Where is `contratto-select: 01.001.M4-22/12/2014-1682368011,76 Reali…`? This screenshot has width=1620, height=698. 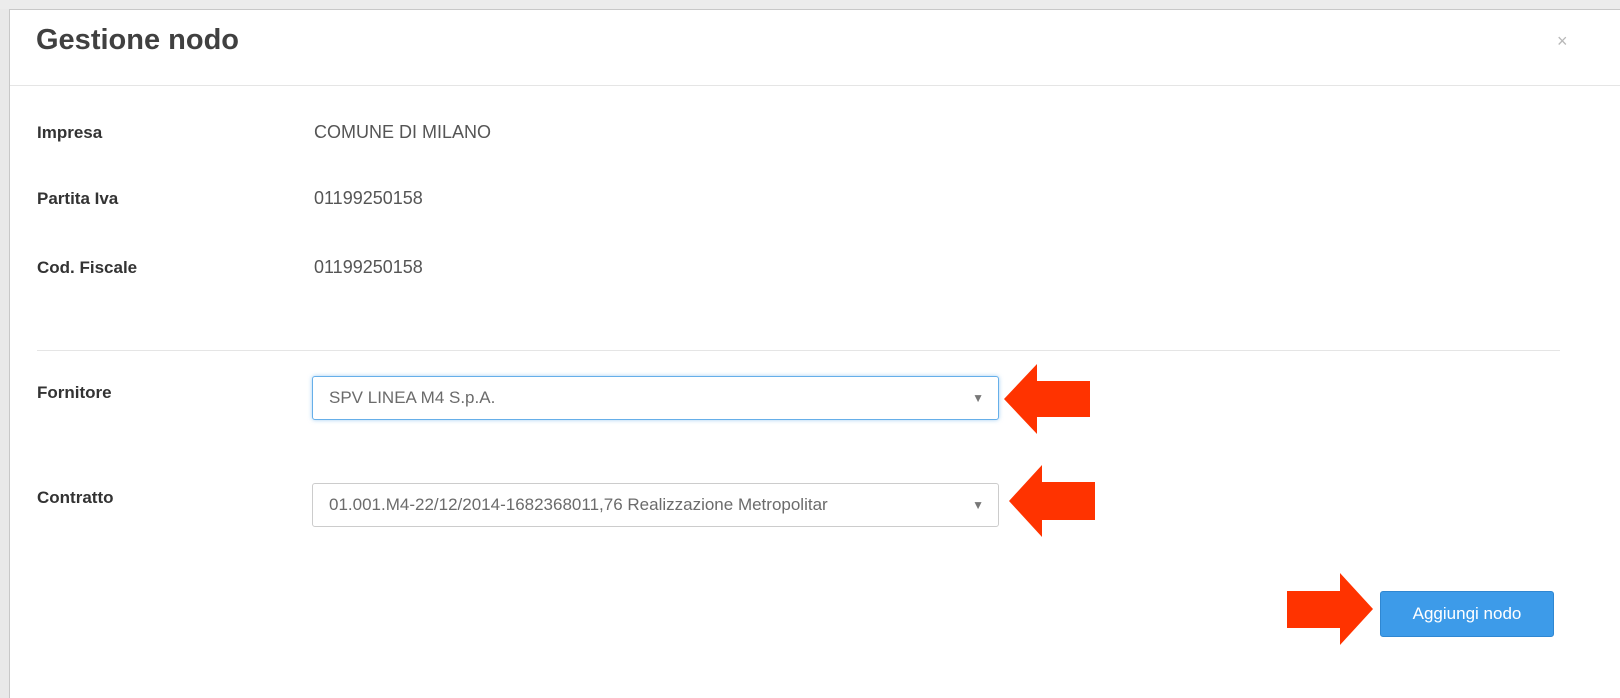 contratto-select: 01.001.M4-22/12/2014-1682368011,76 Reali… is located at coordinates (655, 505).